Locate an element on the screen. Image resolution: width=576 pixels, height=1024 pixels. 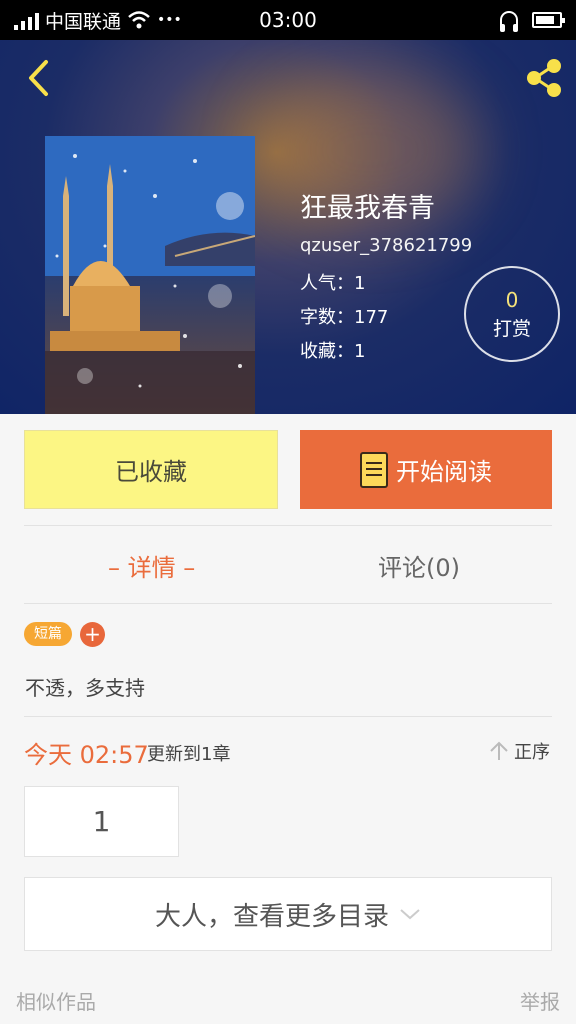
word-count-stat: 字数：177 is located at coordinates (344, 317).